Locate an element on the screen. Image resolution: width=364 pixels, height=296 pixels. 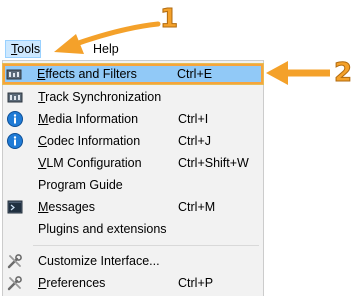
menu-item-shortcut: Ctrl+I is located at coordinates (193, 119).